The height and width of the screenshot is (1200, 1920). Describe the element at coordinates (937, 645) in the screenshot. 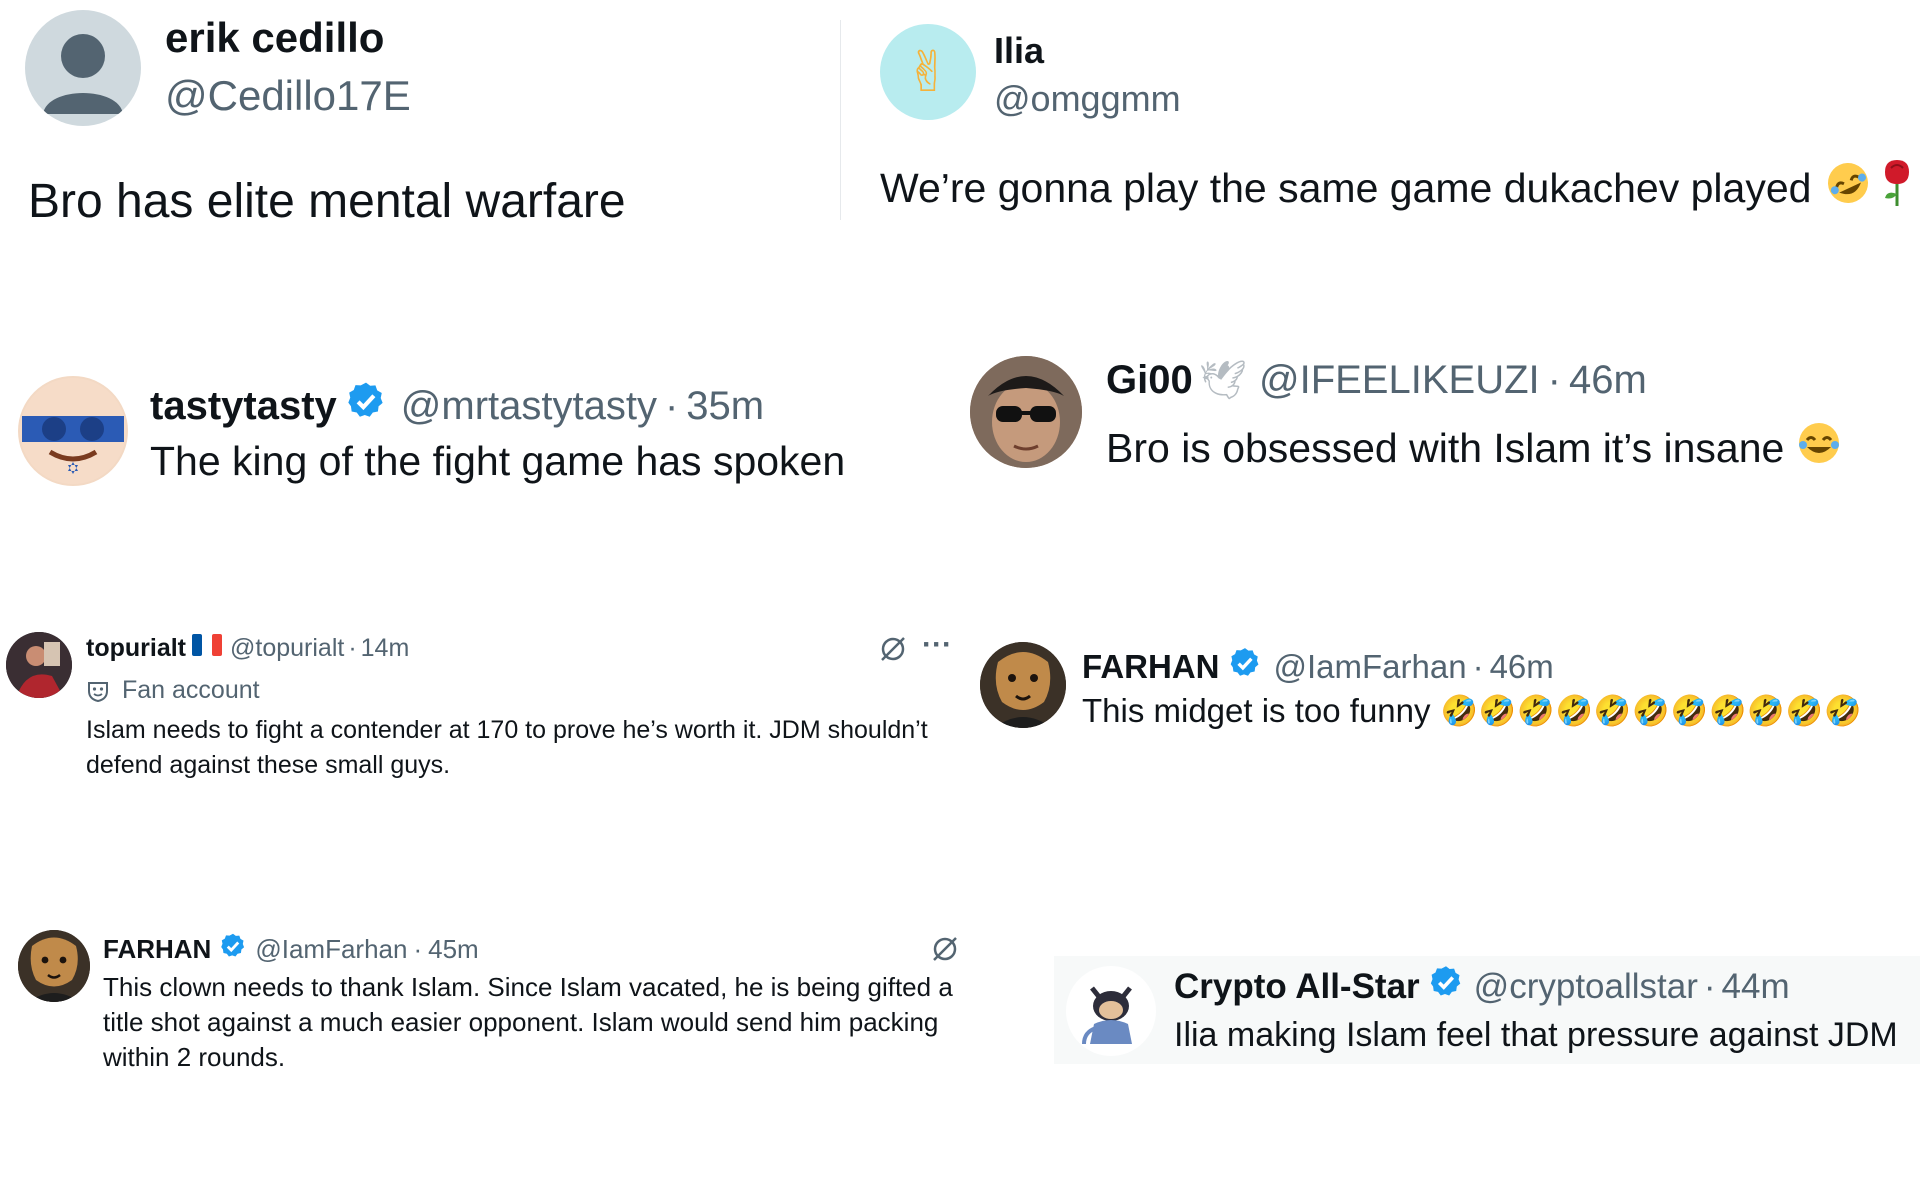

I see `more-options-button: ···` at that location.